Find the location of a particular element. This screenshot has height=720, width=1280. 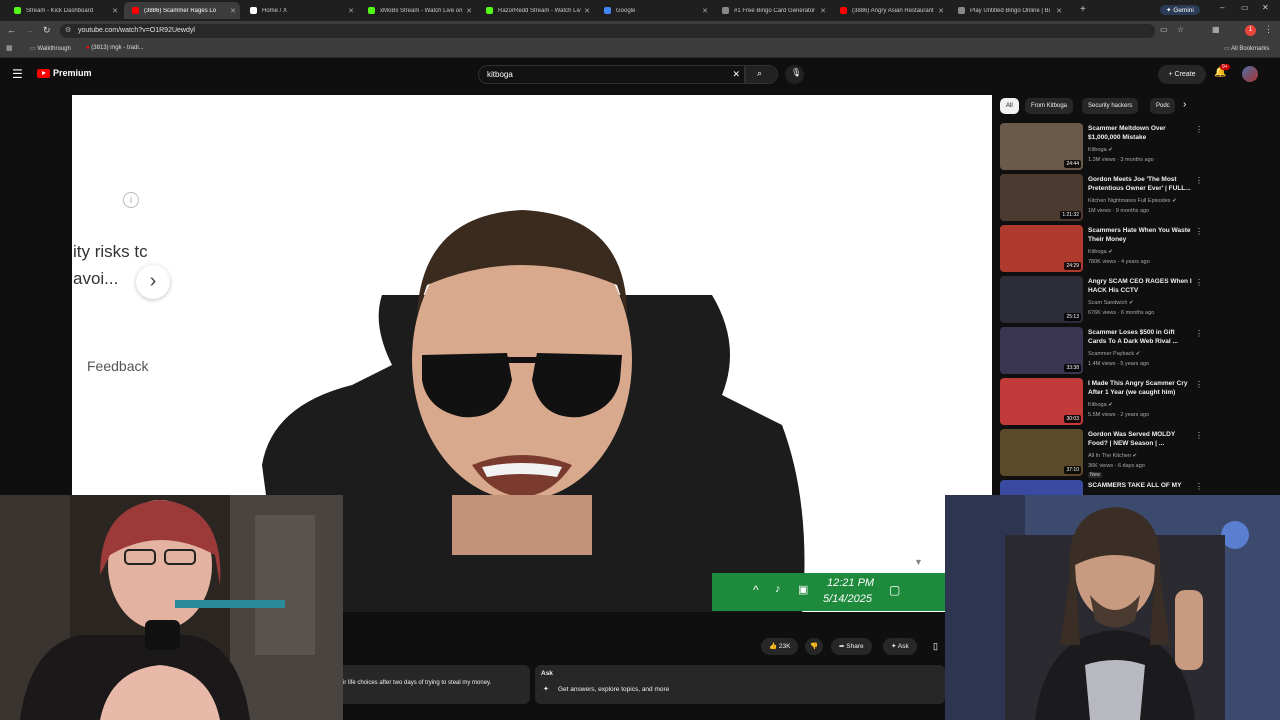

video-title: Scammers Hate When You Waste Their Money is located at coordinates (1140, 235).